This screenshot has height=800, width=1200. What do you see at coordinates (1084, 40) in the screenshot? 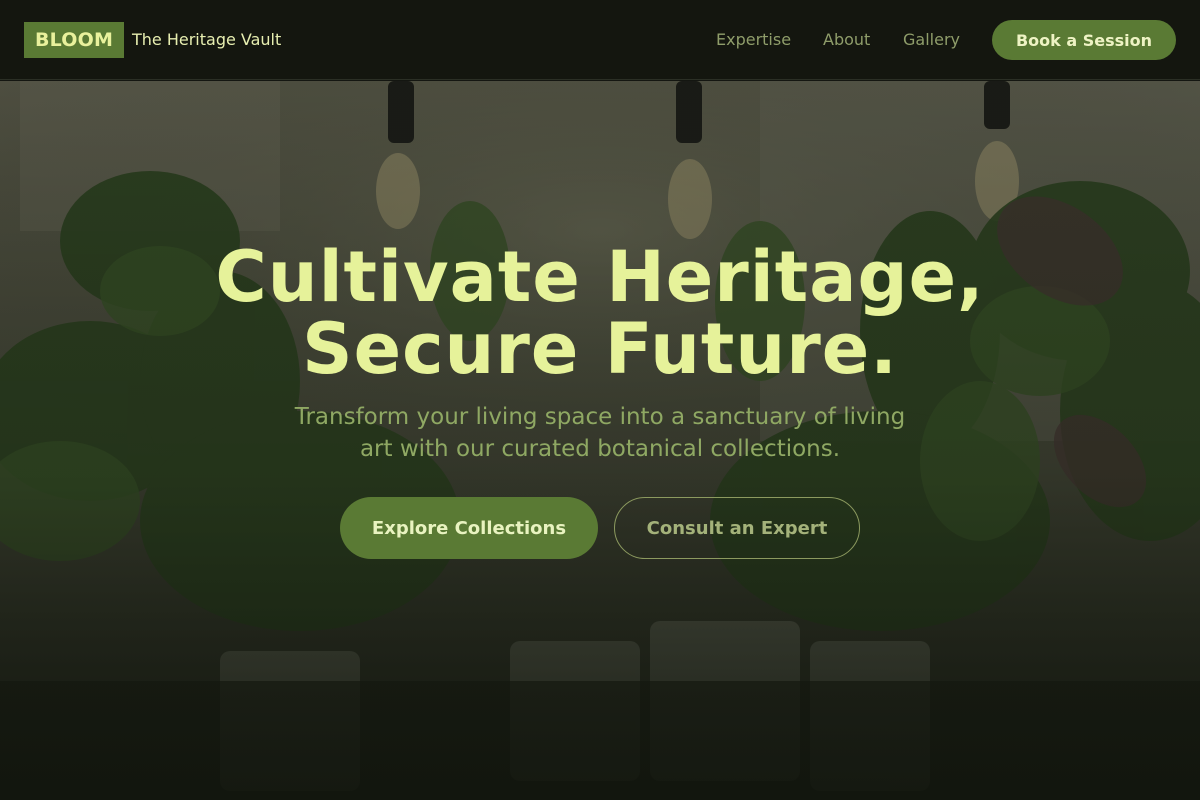
I see `book-session-button: Book a Session` at bounding box center [1084, 40].